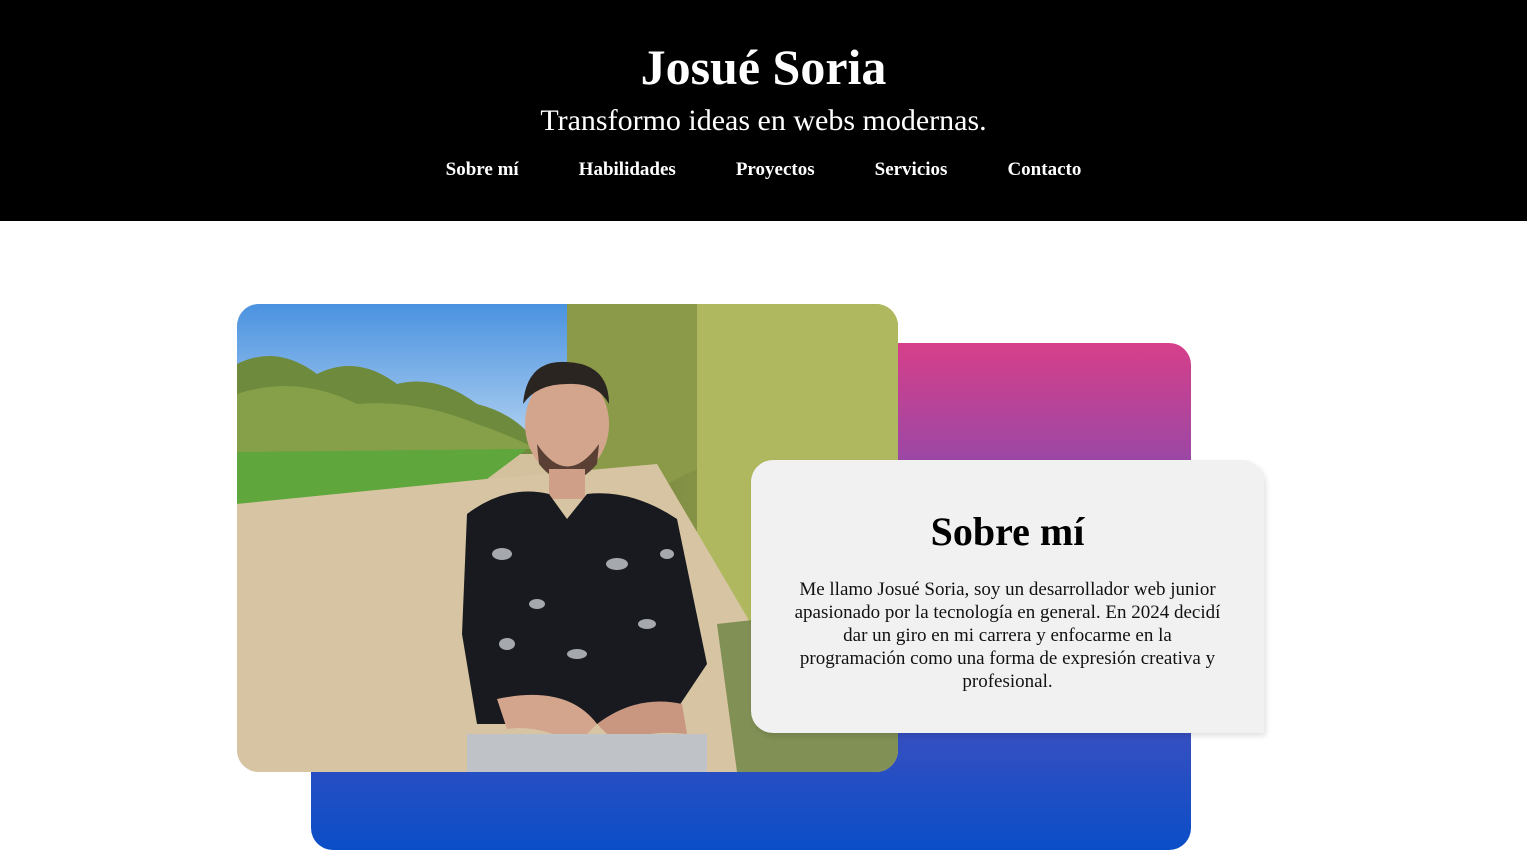 The height and width of the screenshot is (862, 1527). Describe the element at coordinates (763, 120) in the screenshot. I see `site-tagline: Transformo ideas en webs modernas.` at that location.